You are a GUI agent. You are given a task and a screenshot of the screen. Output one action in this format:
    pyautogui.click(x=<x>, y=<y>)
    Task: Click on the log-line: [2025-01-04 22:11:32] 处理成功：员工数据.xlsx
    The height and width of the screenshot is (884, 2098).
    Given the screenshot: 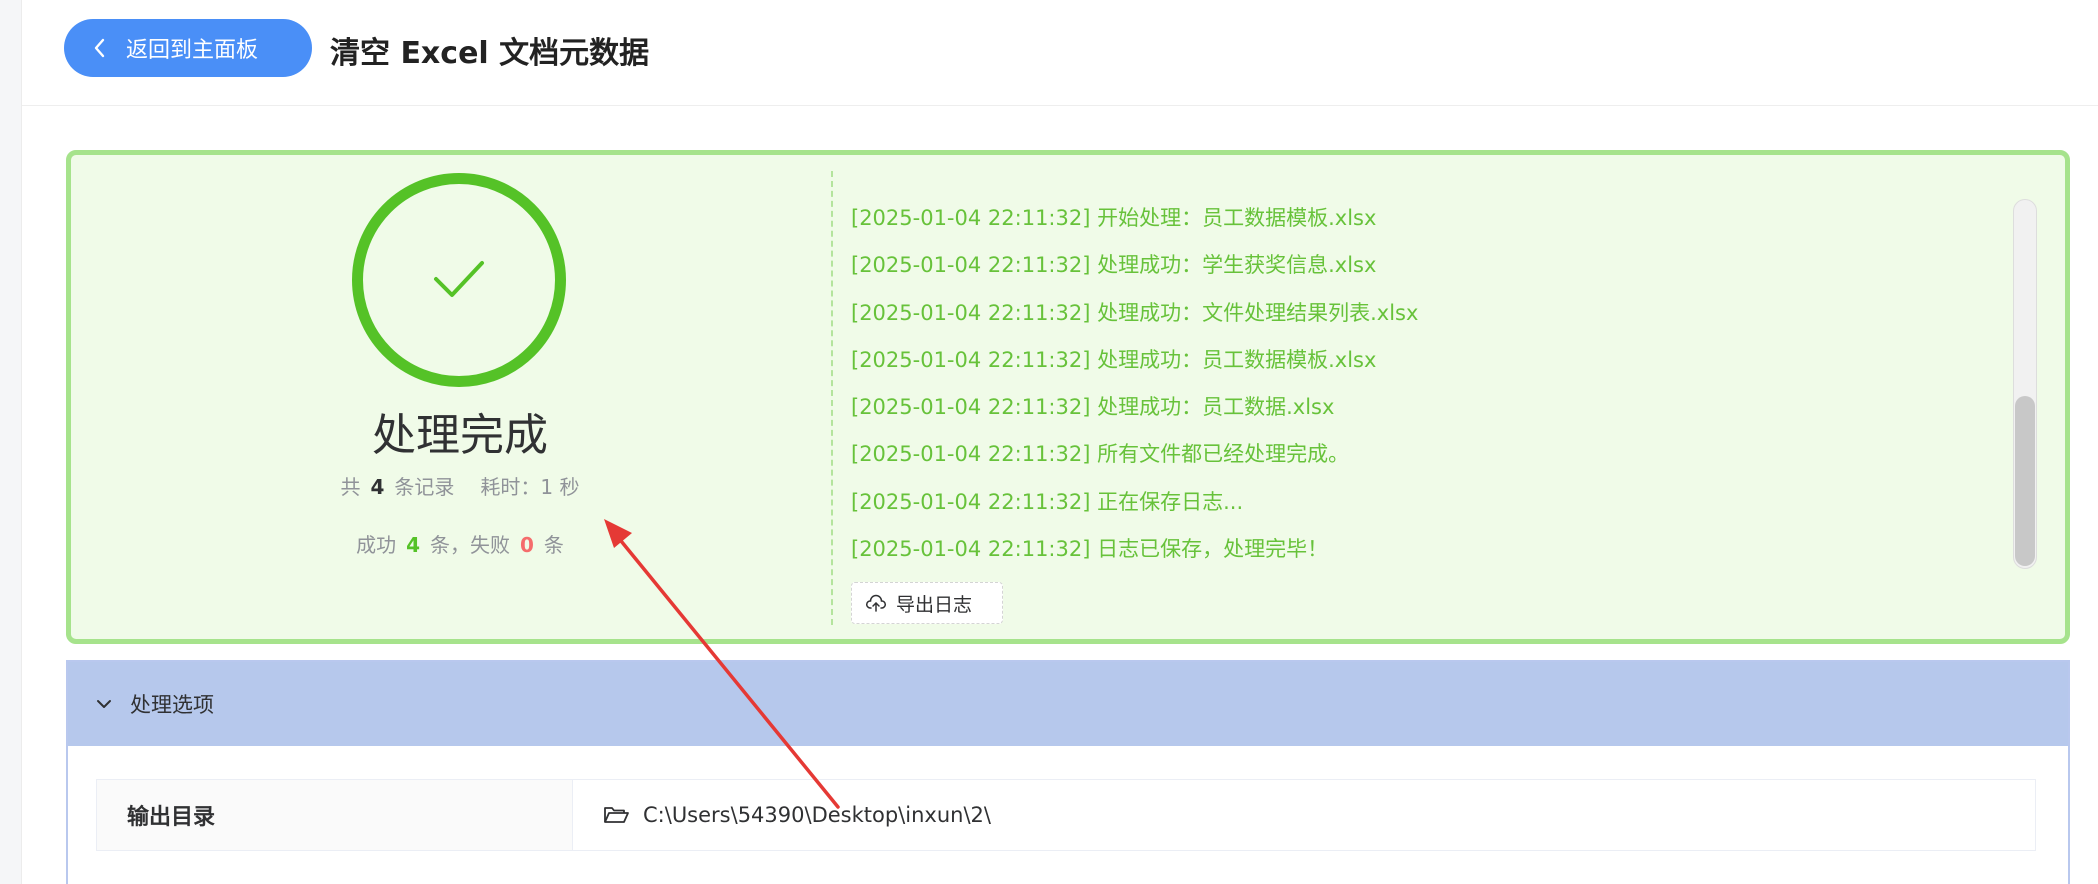 What is the action you would take?
    pyautogui.click(x=1093, y=407)
    